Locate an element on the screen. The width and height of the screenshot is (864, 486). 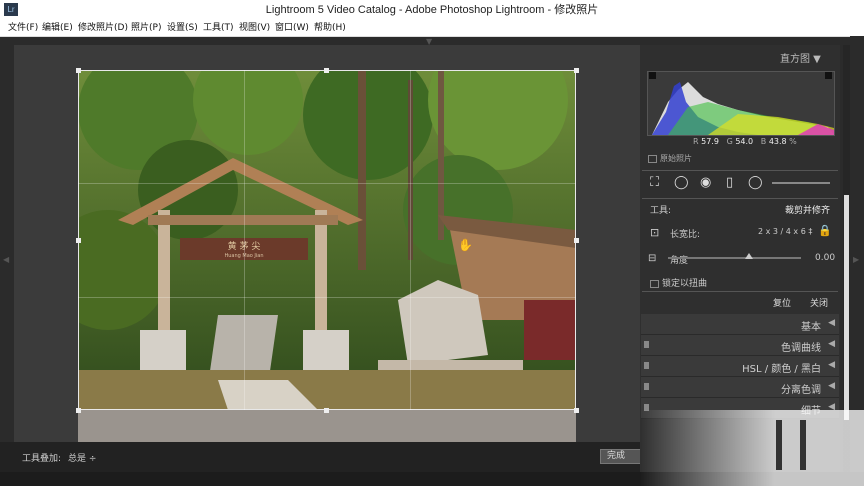
tool-strip is located at coordinates (740, 184).